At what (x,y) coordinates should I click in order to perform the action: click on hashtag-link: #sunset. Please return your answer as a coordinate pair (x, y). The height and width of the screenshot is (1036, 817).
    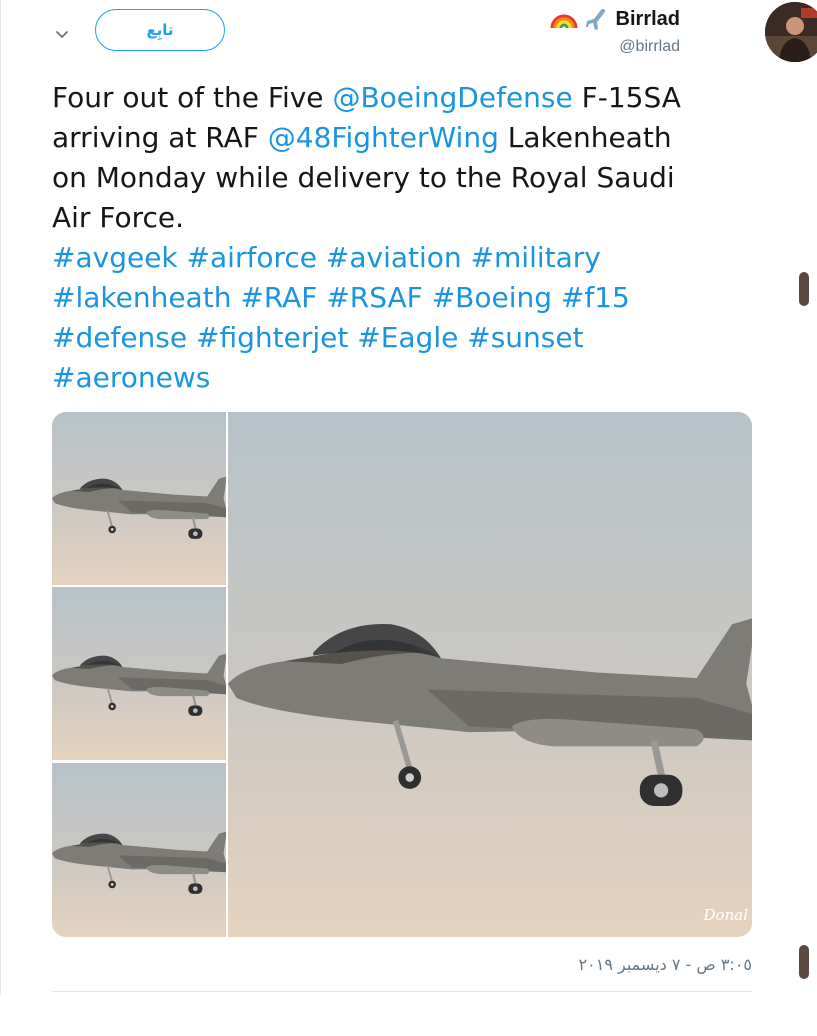
    Looking at the image, I should click on (525, 337).